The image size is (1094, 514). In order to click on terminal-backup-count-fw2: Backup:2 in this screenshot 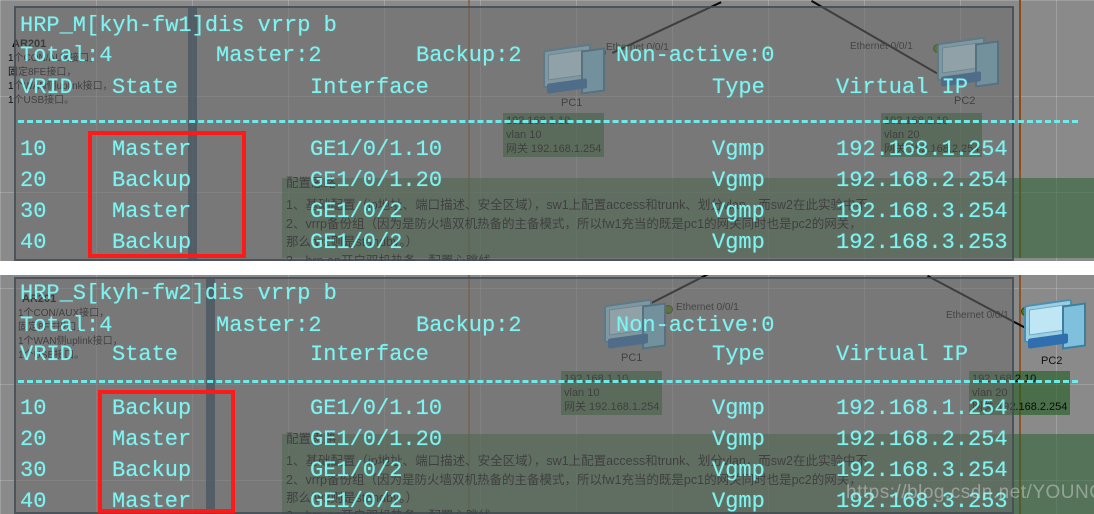, I will do `click(469, 325)`.